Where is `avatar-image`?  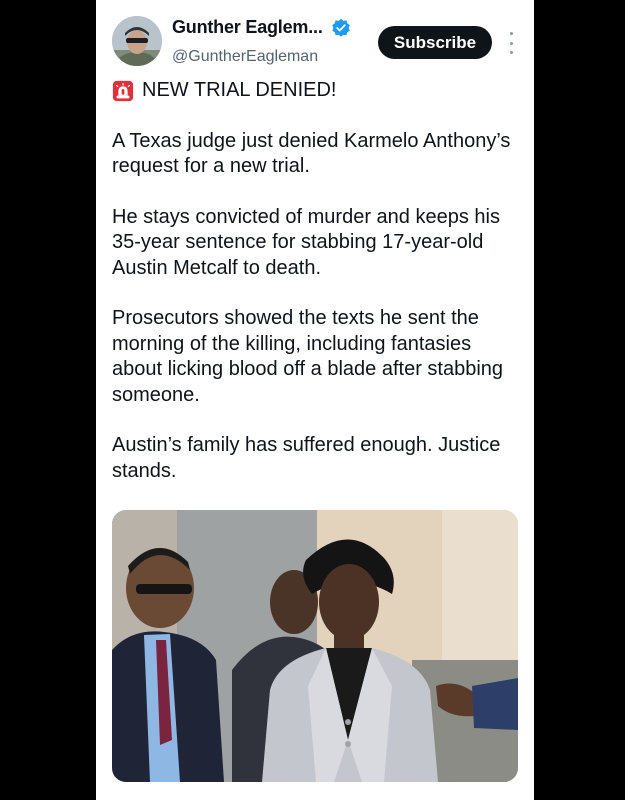
avatar-image is located at coordinates (137, 41).